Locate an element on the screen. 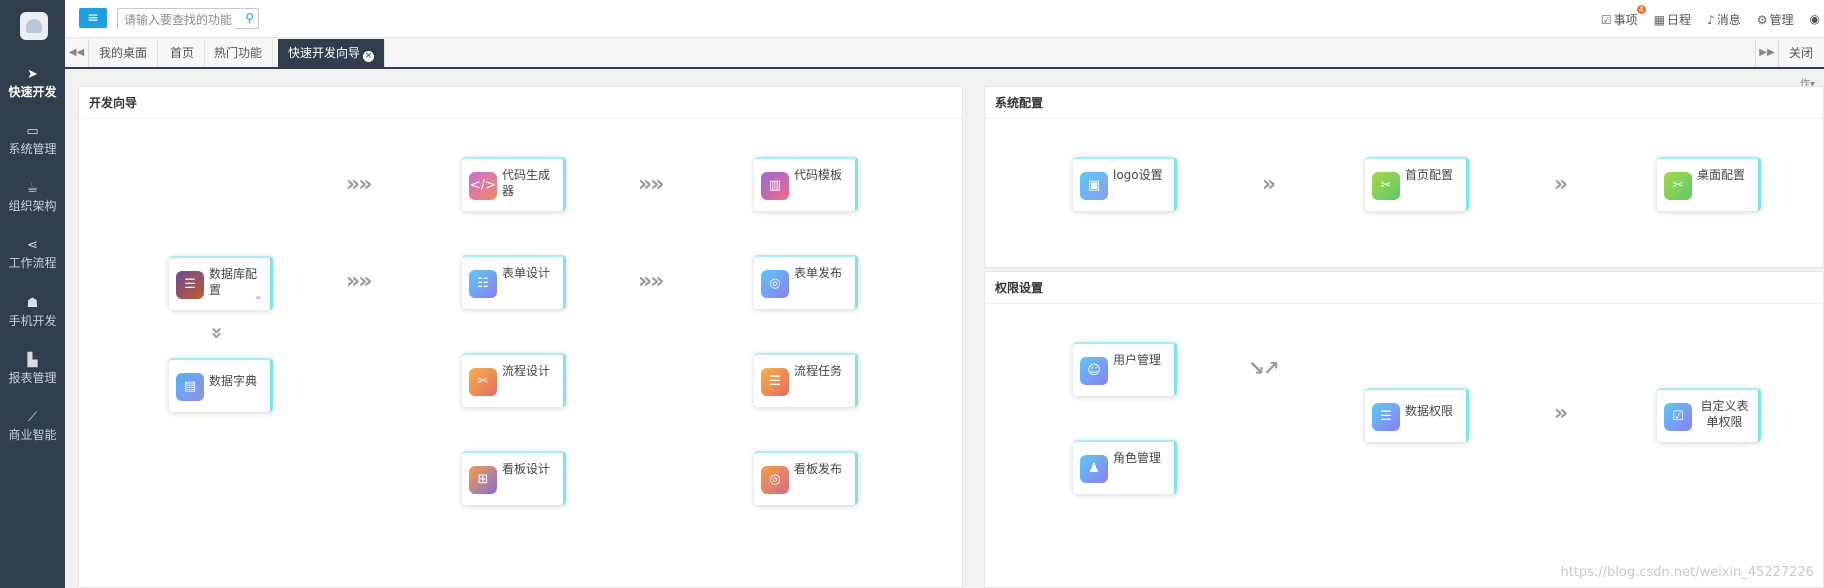  tab-hot-features: 热门功能 is located at coordinates (239, 53).